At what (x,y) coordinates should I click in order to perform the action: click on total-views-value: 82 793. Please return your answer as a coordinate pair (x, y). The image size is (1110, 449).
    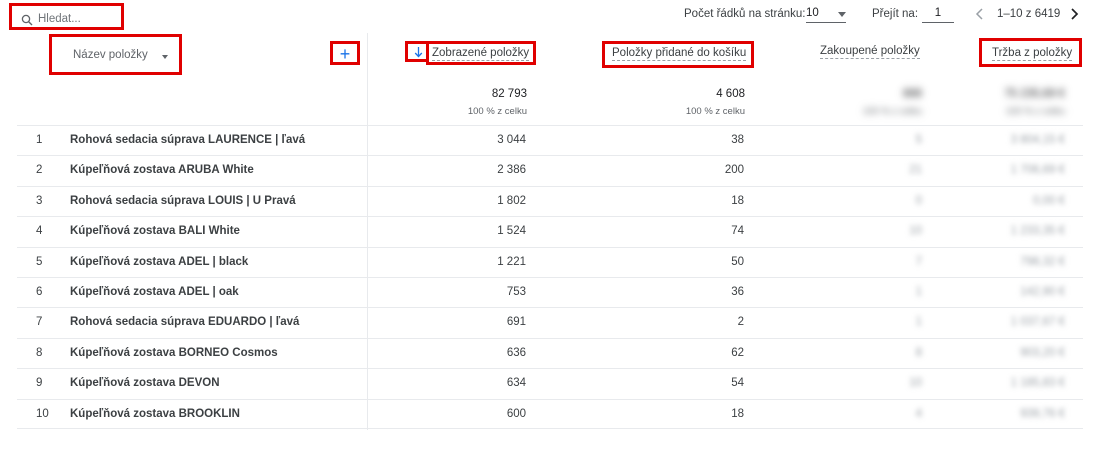
    Looking at the image, I should click on (509, 94).